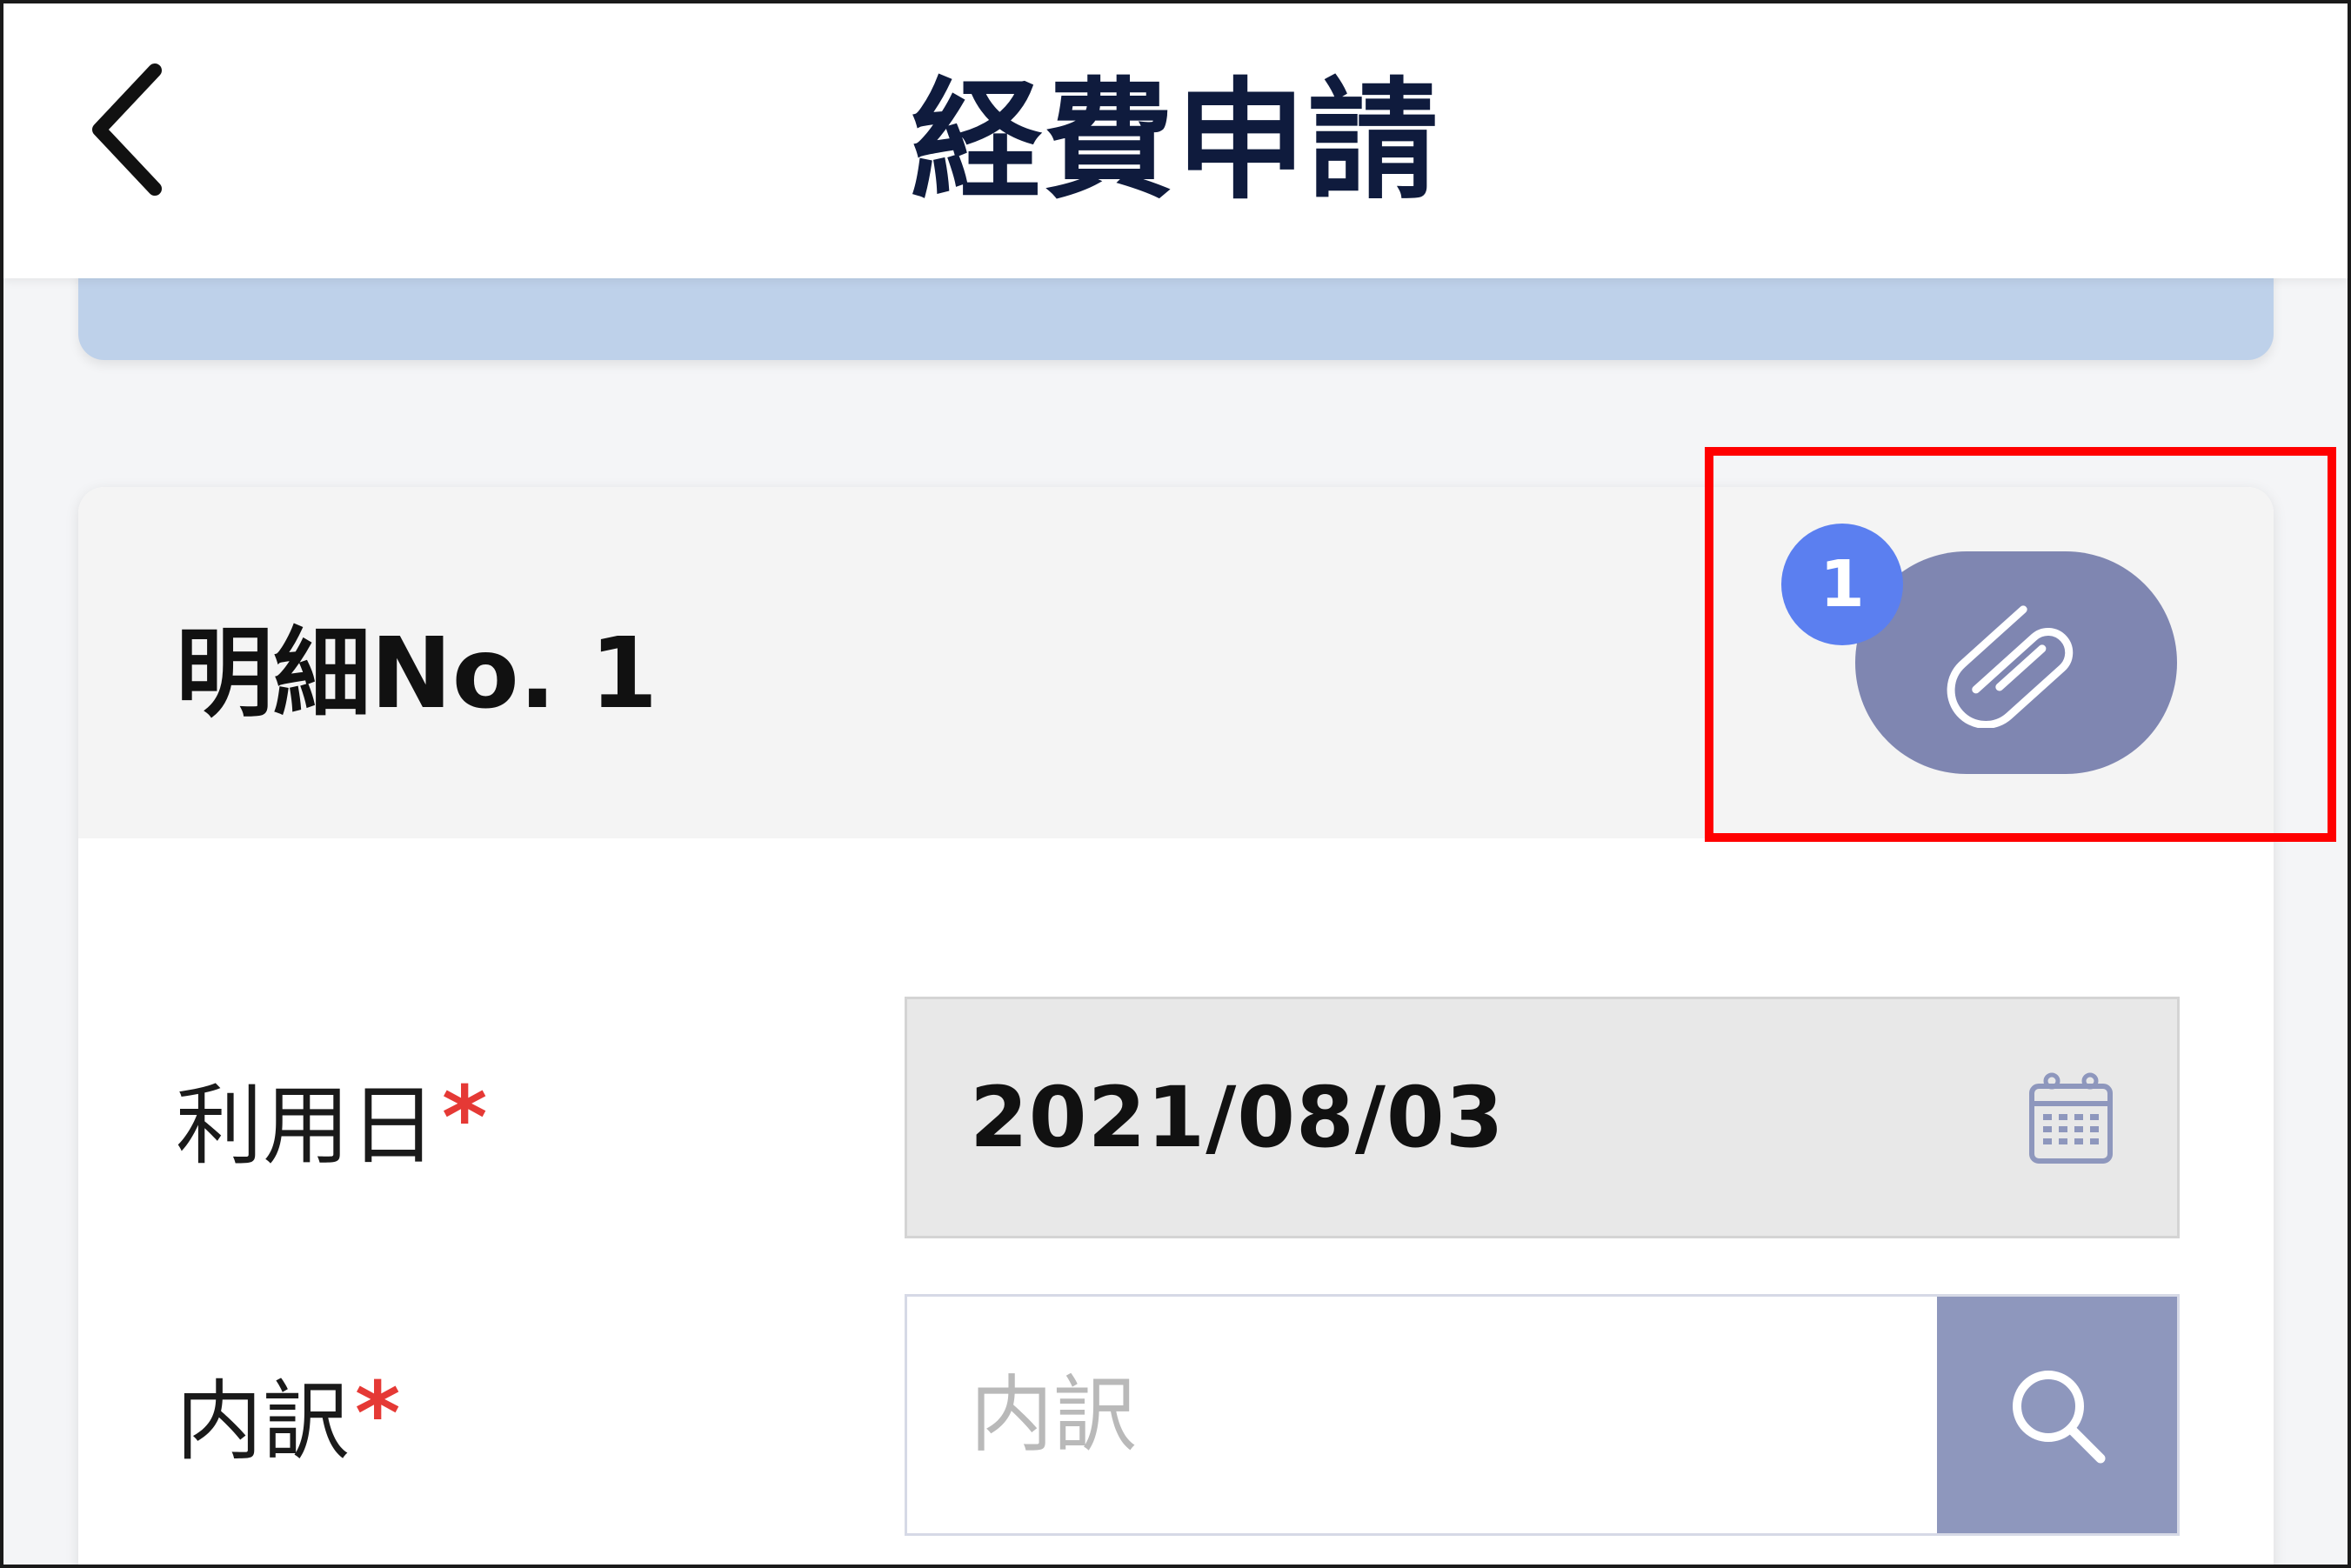  I want to click on breakdown-search-button, so click(2057, 1415).